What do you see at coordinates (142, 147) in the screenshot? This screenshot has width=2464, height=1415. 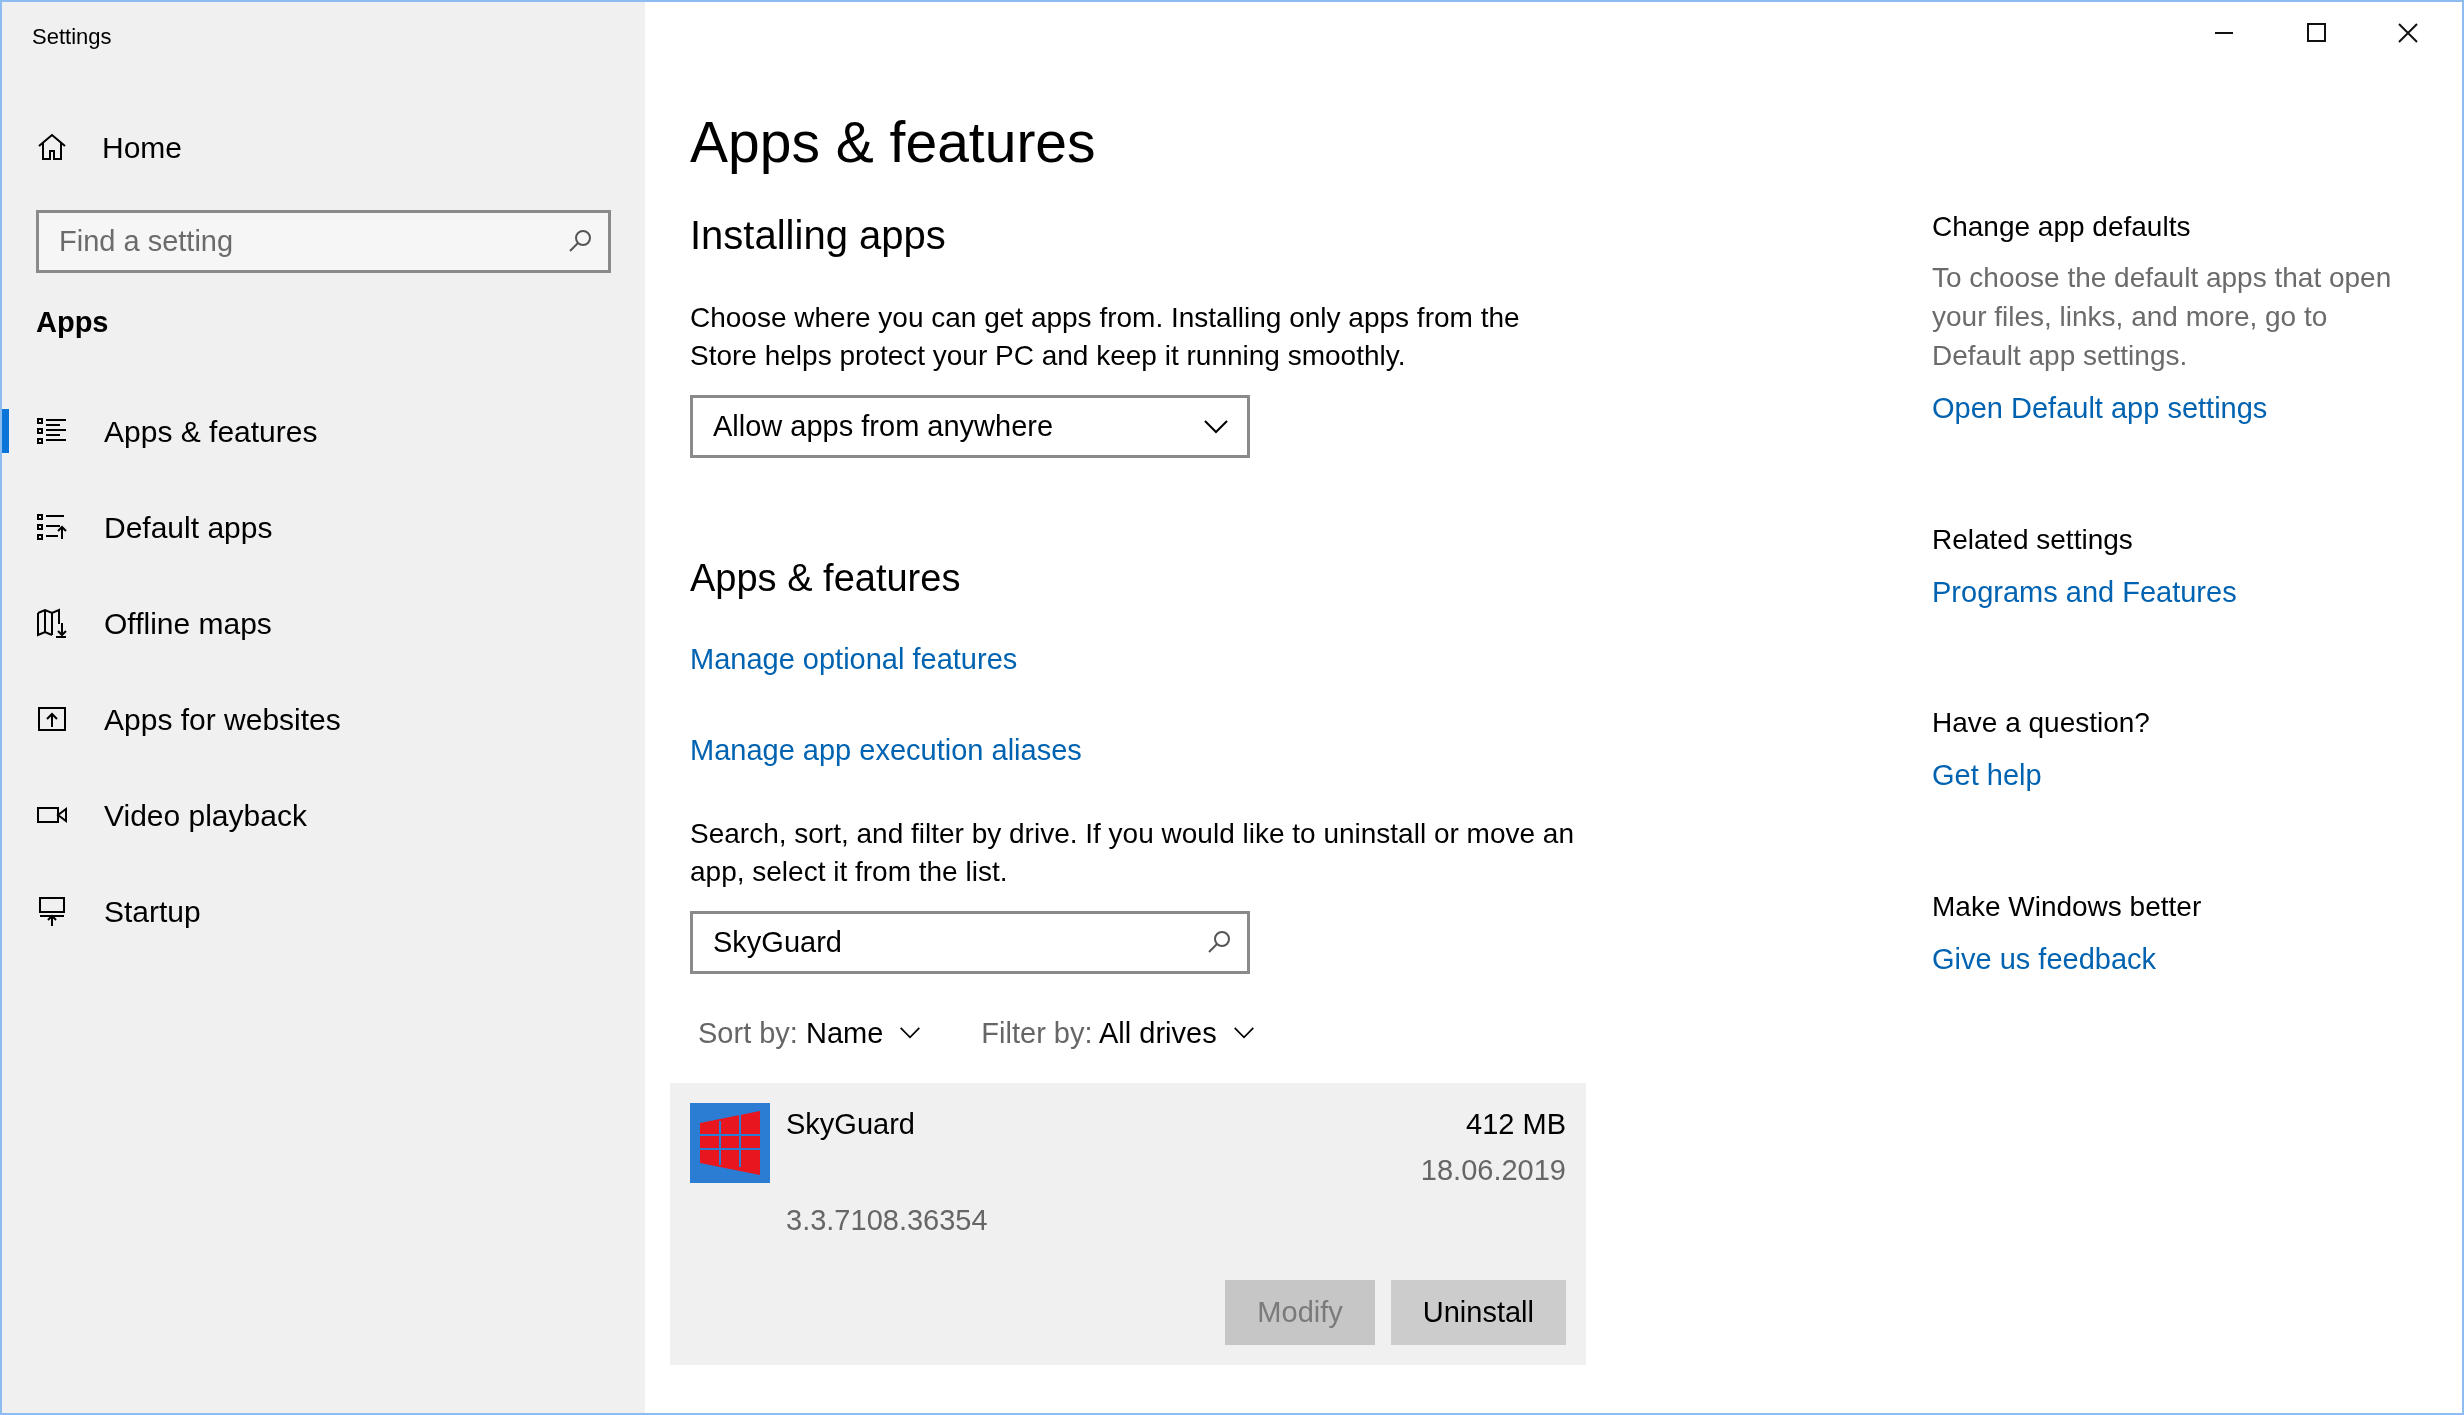 I see `home-link: Home` at bounding box center [142, 147].